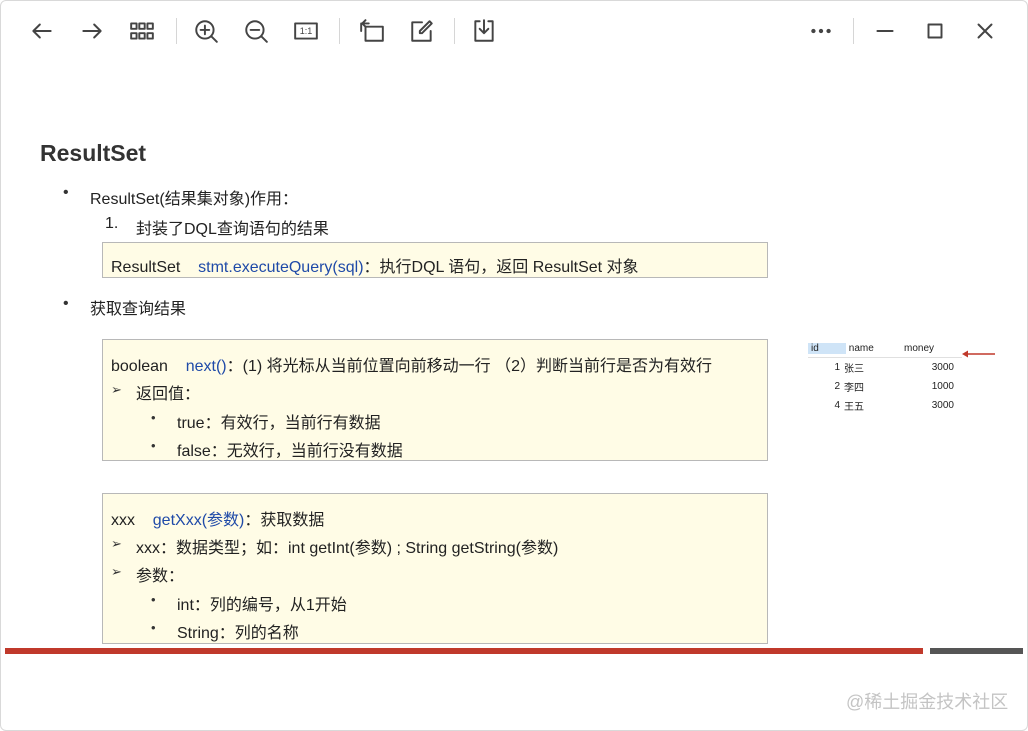 Image resolution: width=1028 pixels, height=731 pixels. I want to click on string-param-line: String：列的名称, so click(238, 633).